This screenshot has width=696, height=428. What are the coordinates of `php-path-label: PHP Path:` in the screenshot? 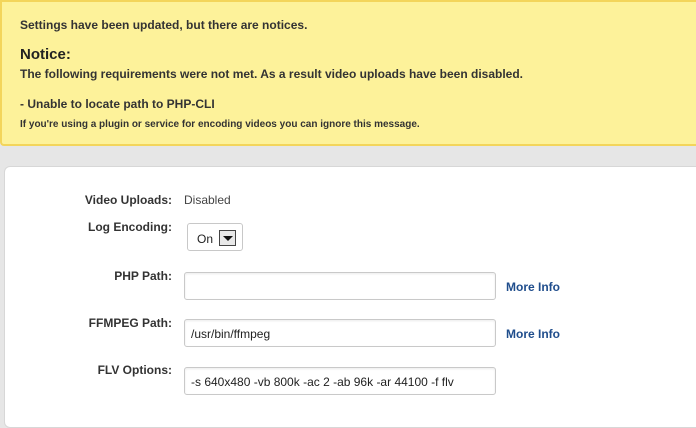 It's located at (143, 276).